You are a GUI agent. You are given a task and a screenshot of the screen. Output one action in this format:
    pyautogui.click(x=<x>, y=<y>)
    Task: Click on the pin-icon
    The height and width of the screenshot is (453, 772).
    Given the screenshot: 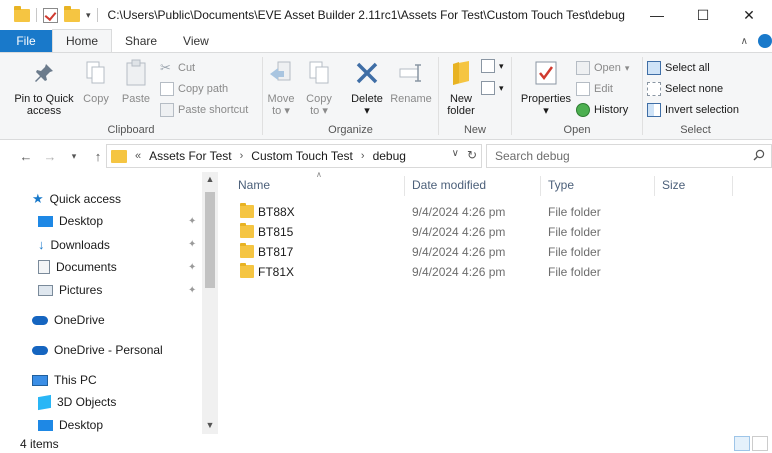 What is the action you would take?
    pyautogui.click(x=44, y=73)
    